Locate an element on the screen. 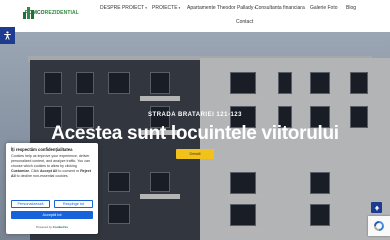 Image resolution: width=390 pixels, height=240 pixels. reject-all-button: Respinge tot is located at coordinates (73, 204).